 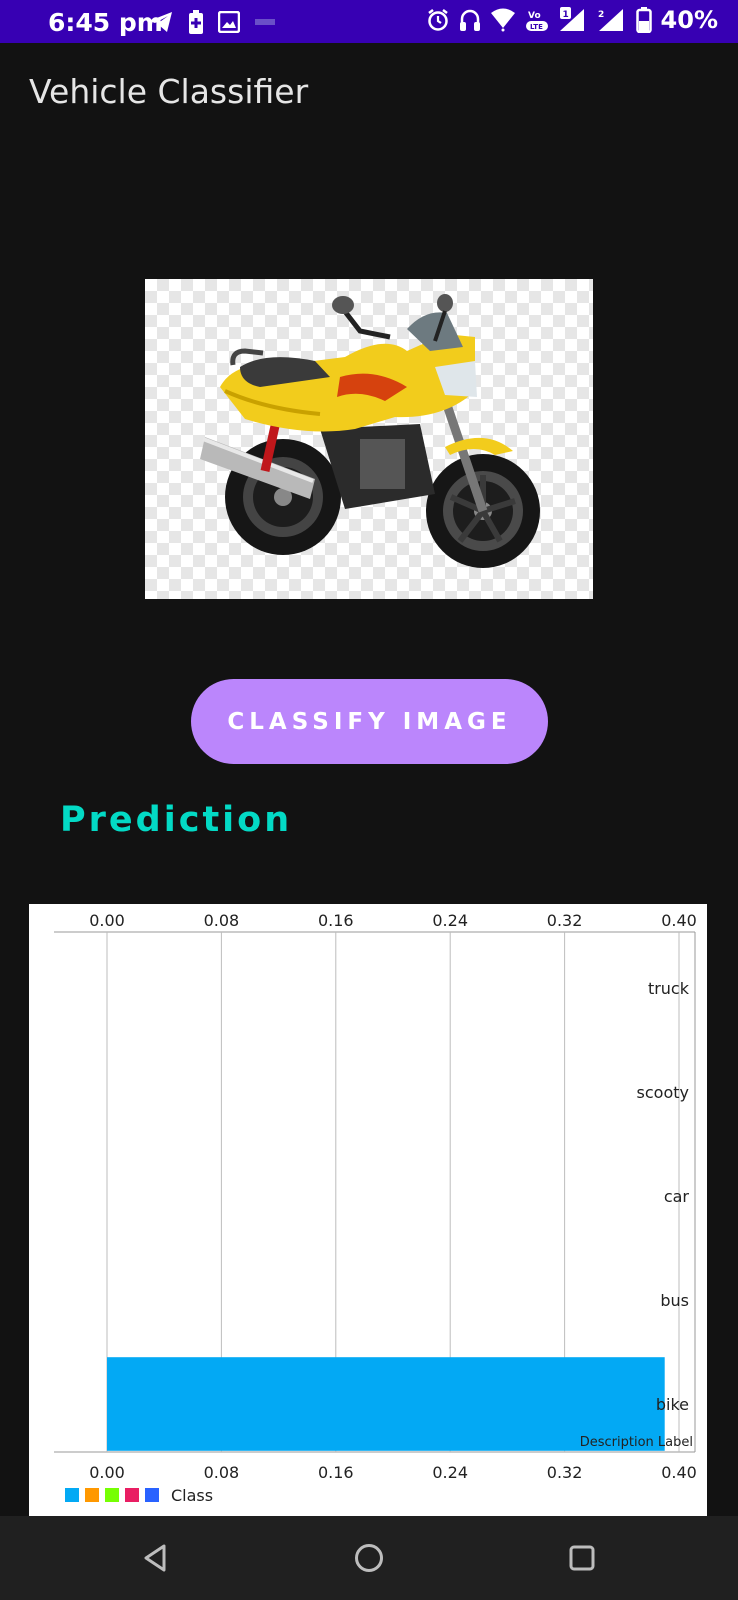 What do you see at coordinates (565, 920) in the screenshot?
I see `x-tick-label-top: 0.32` at bounding box center [565, 920].